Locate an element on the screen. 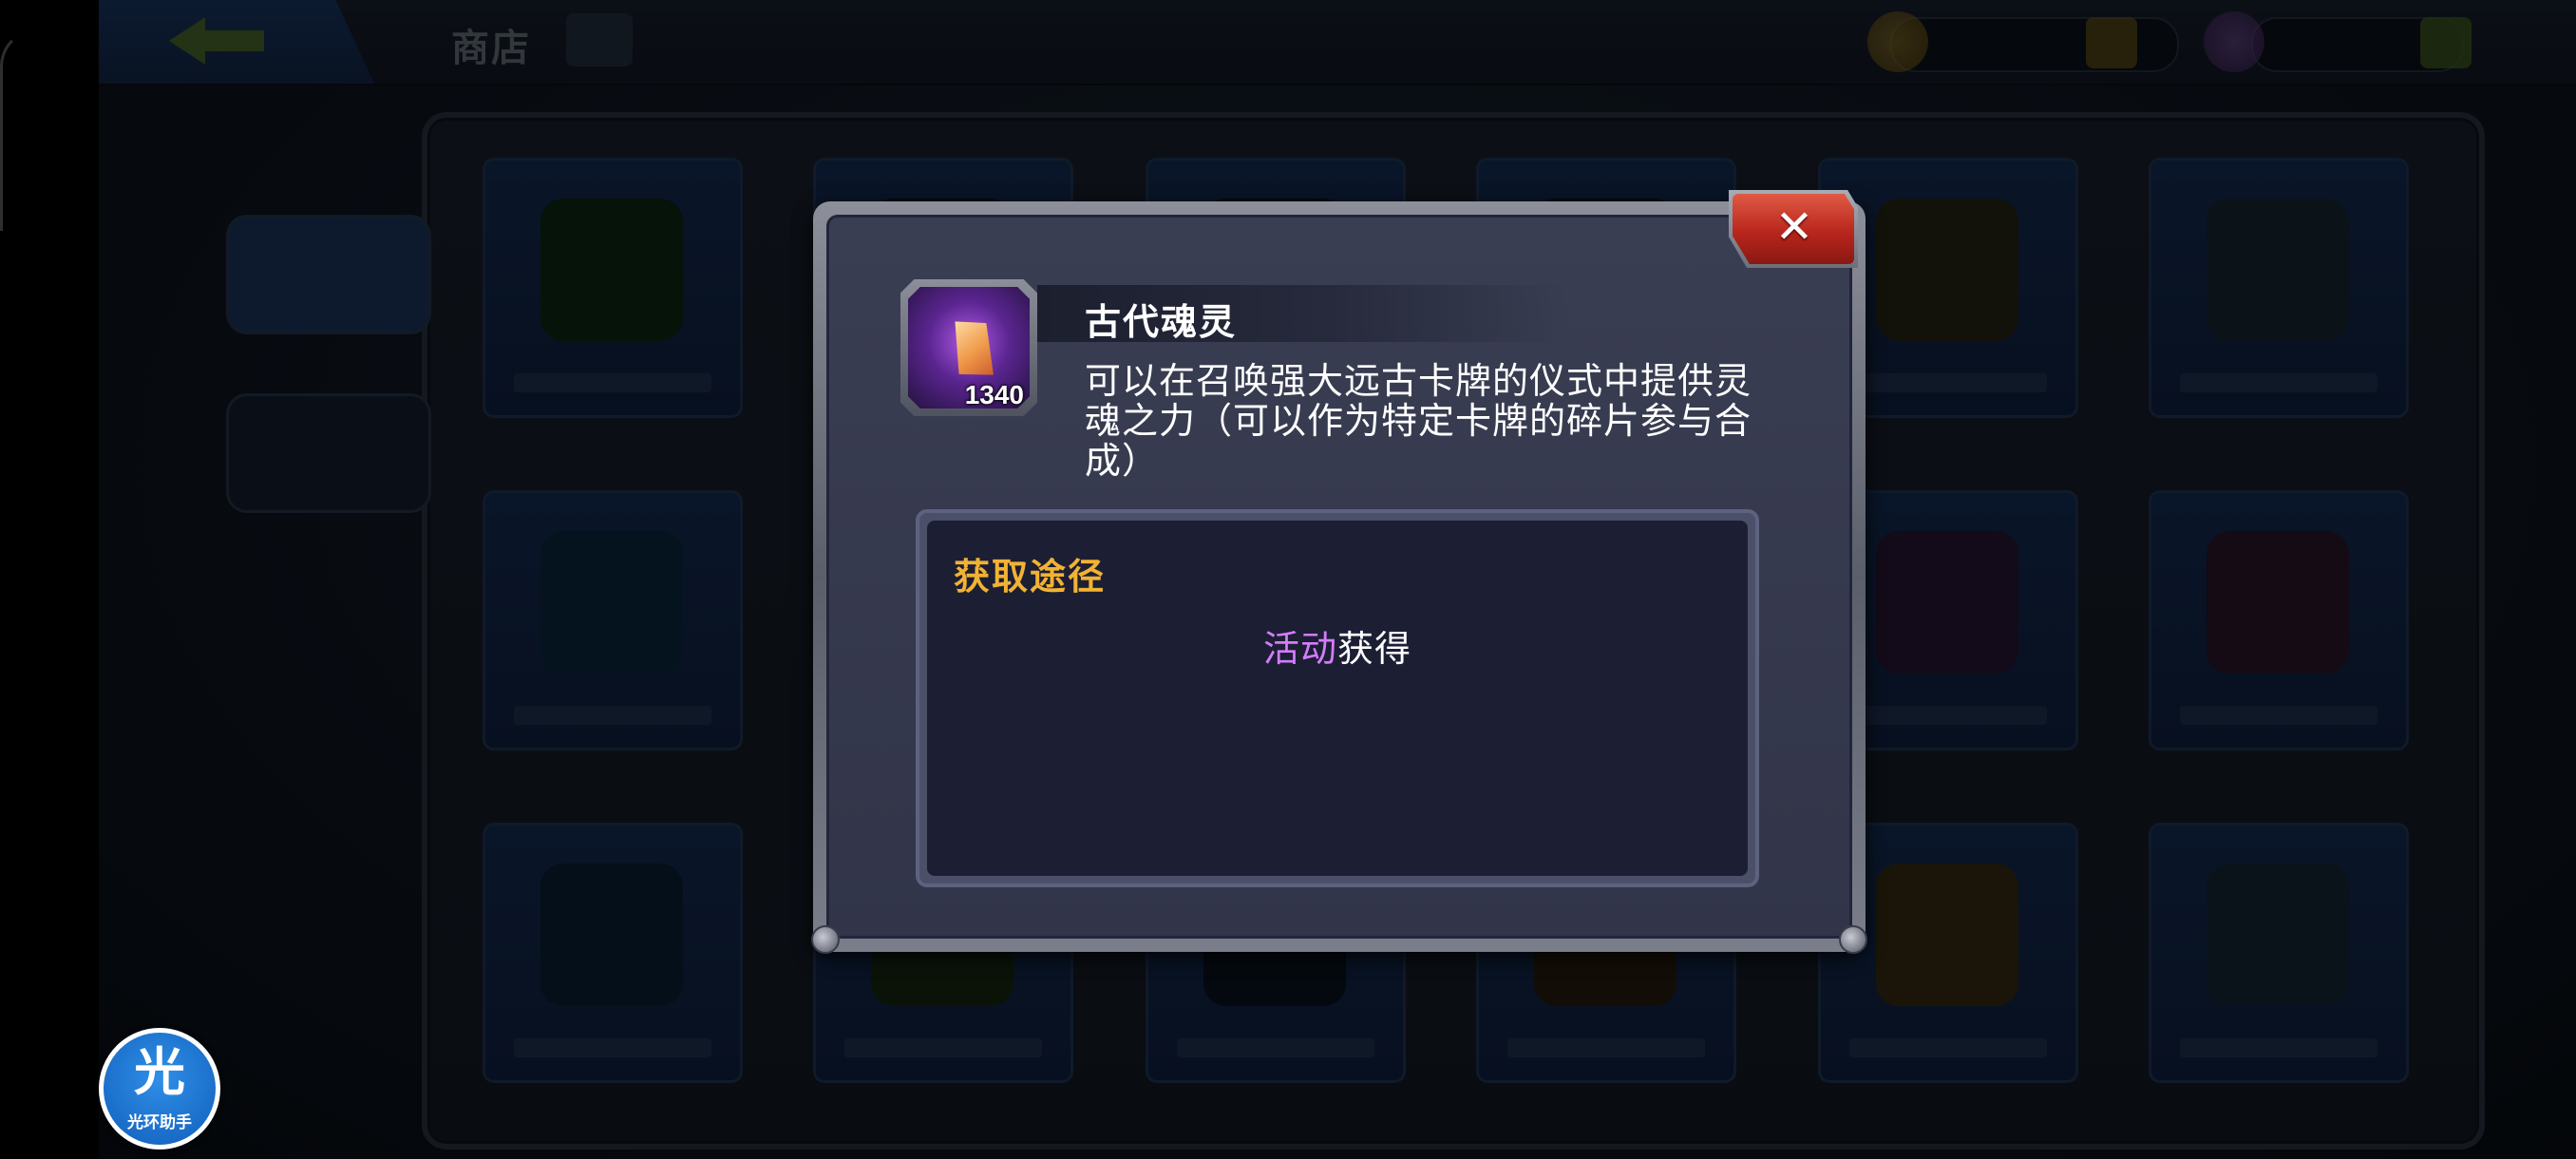 Image resolution: width=2576 pixels, height=1159 pixels. close-icon: ✕ is located at coordinates (1794, 227).